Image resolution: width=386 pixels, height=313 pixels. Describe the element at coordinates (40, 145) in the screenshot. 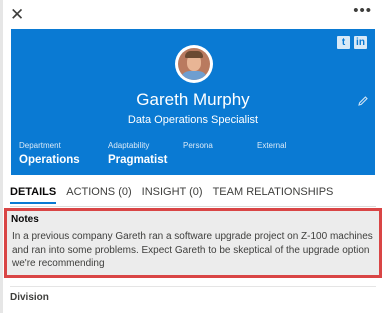

I see `field-department-label: Department` at that location.